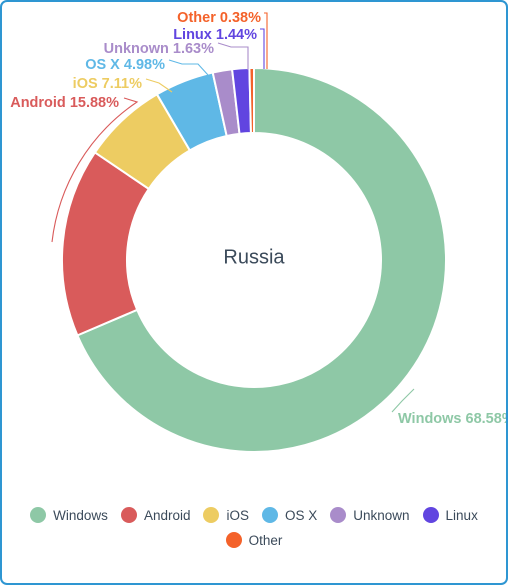  Describe the element at coordinates (453, 419) in the screenshot. I see `callout-label-windows: Windows 68.58%` at that location.